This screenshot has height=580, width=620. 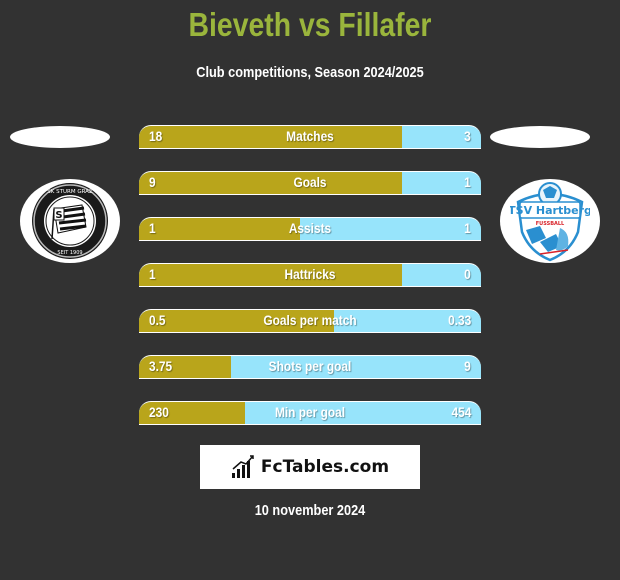 I want to click on right-value: 454, so click(x=461, y=412).